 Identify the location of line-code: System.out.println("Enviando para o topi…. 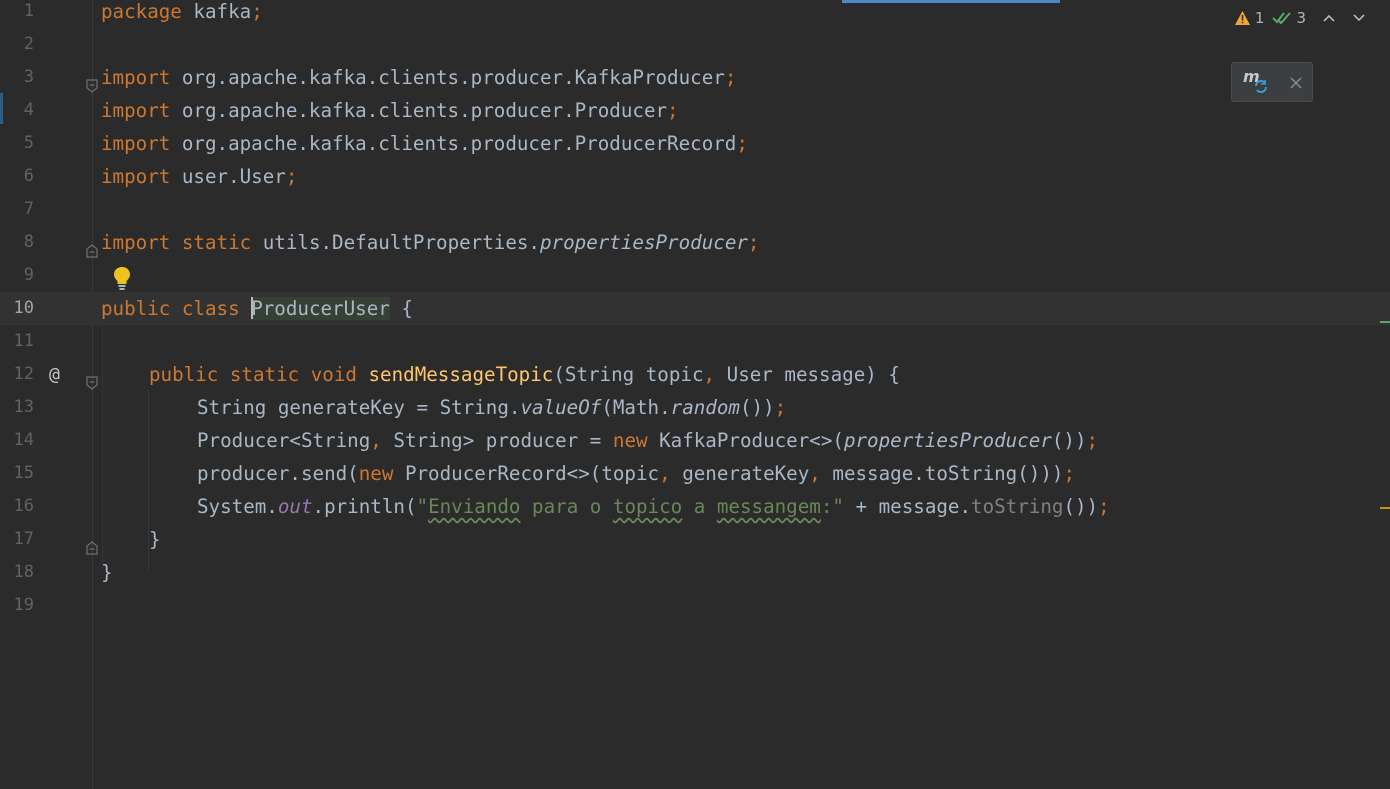
(653, 506).